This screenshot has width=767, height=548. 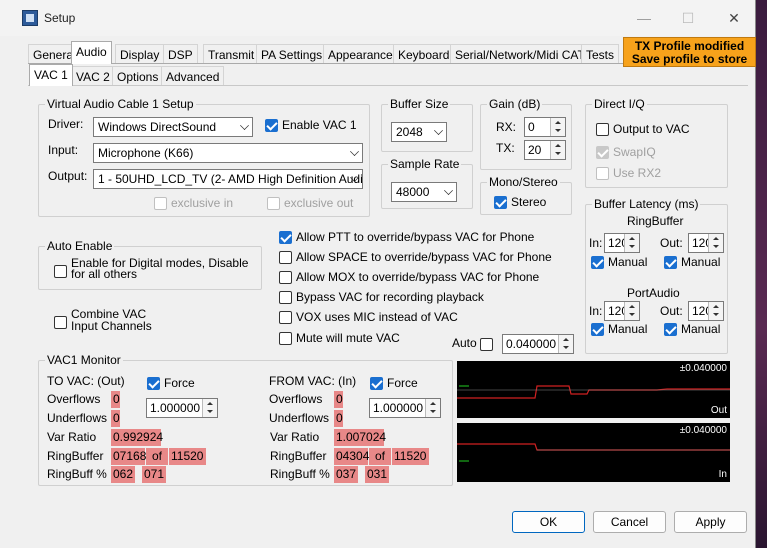 What do you see at coordinates (75, 456) in the screenshot?
I see `to-vac-ringbuffer-label: RingBuffer` at bounding box center [75, 456].